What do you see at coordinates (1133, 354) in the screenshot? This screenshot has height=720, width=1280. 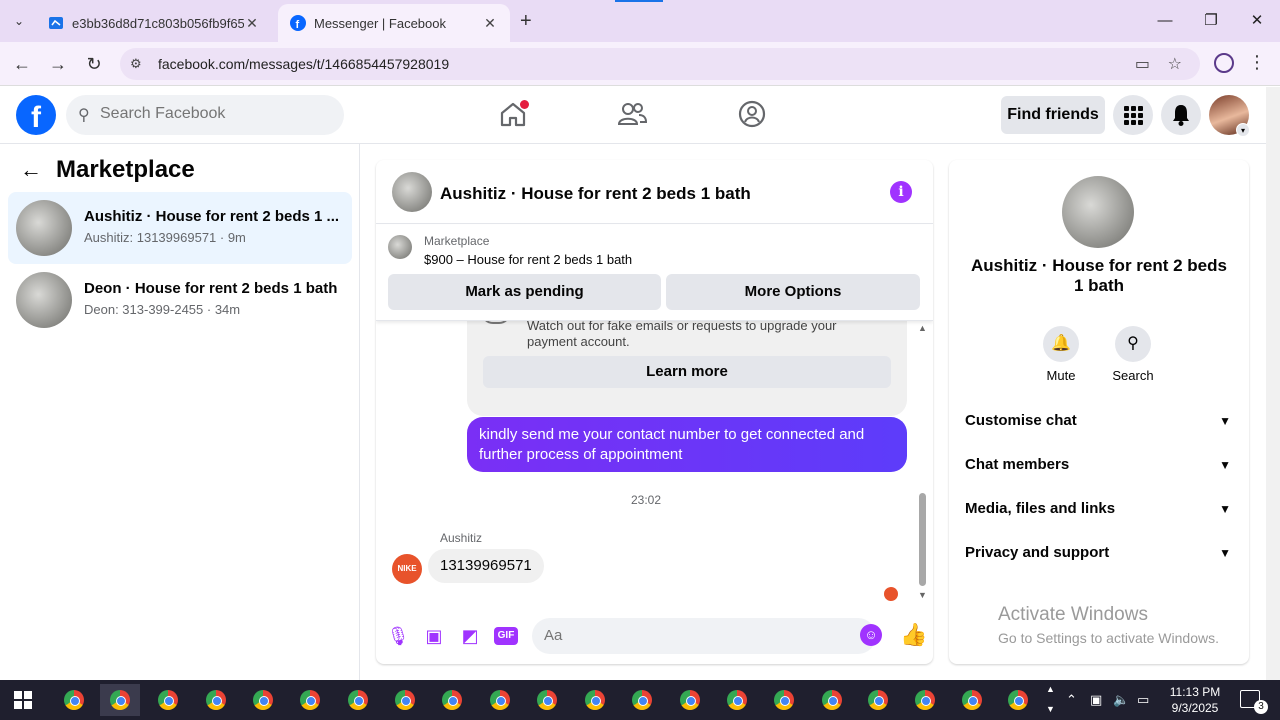 I see `search-action: ⚲ Search` at bounding box center [1133, 354].